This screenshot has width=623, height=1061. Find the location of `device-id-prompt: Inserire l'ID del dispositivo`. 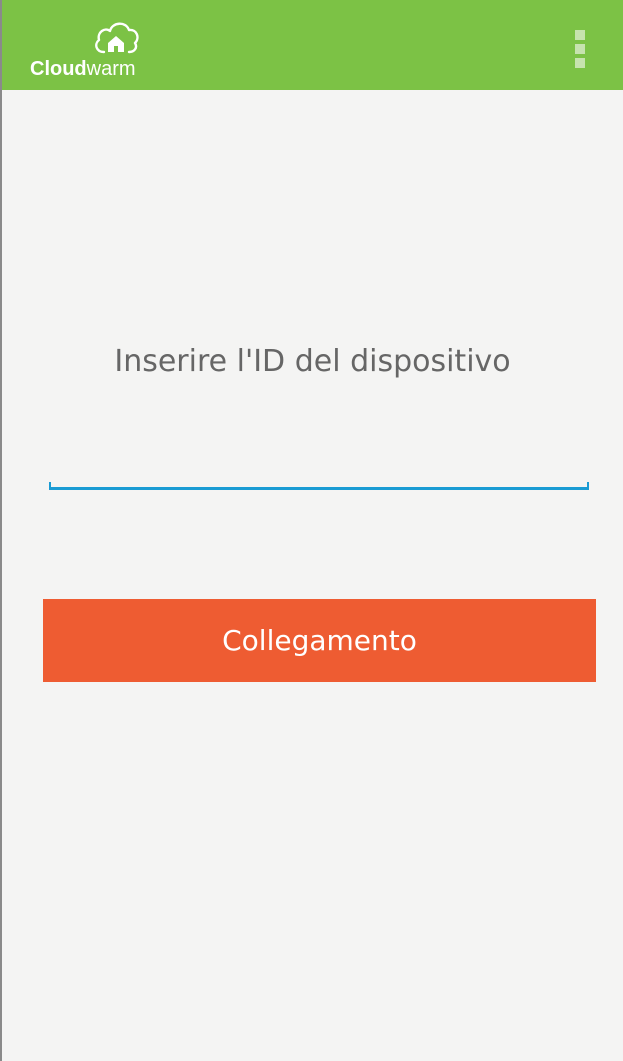

device-id-prompt: Inserire l'ID del dispositivo is located at coordinates (312, 361).